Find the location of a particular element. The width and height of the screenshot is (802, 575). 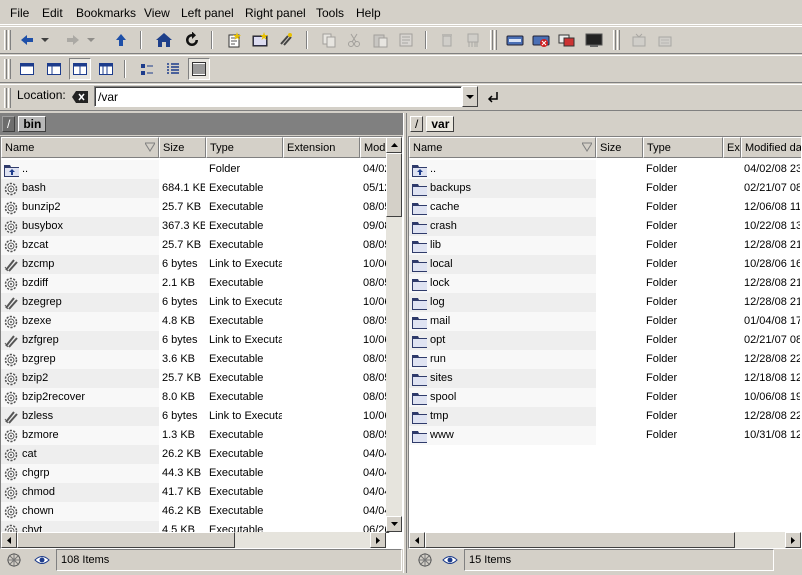

file-name-cell: bzegrep is located at coordinates (80, 302).